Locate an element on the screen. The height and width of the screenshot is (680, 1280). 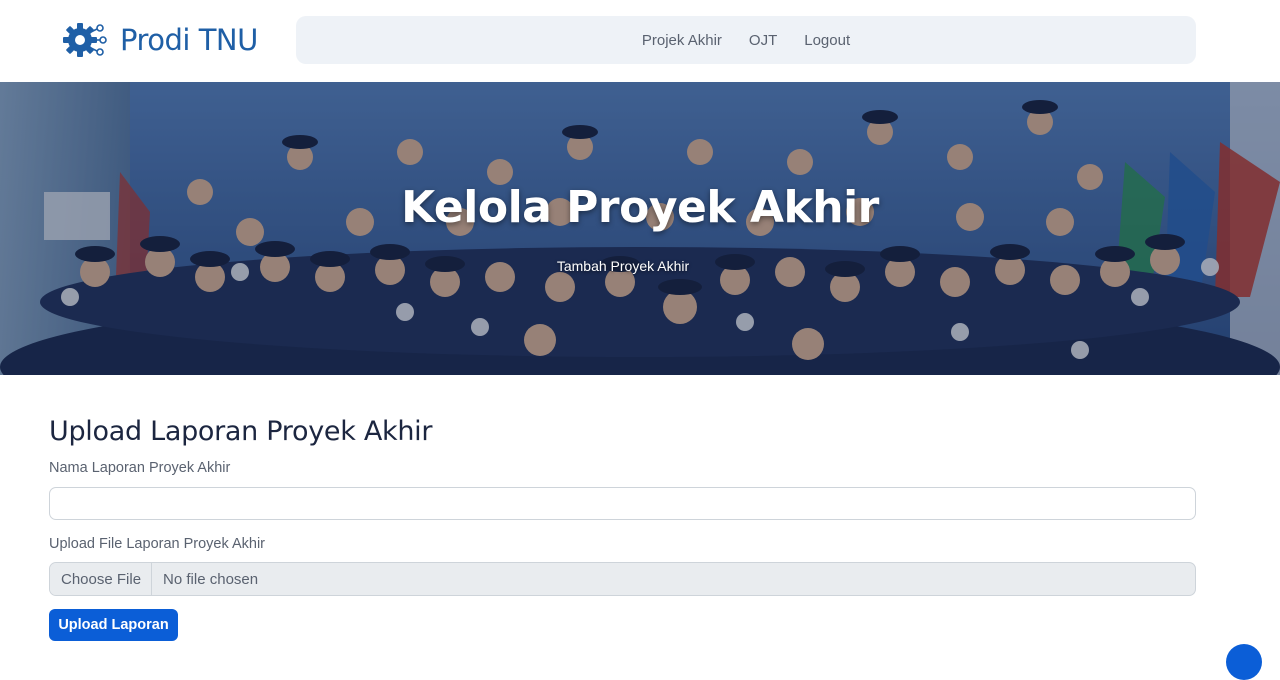
nav-link-logout: Logout is located at coordinates (827, 40).